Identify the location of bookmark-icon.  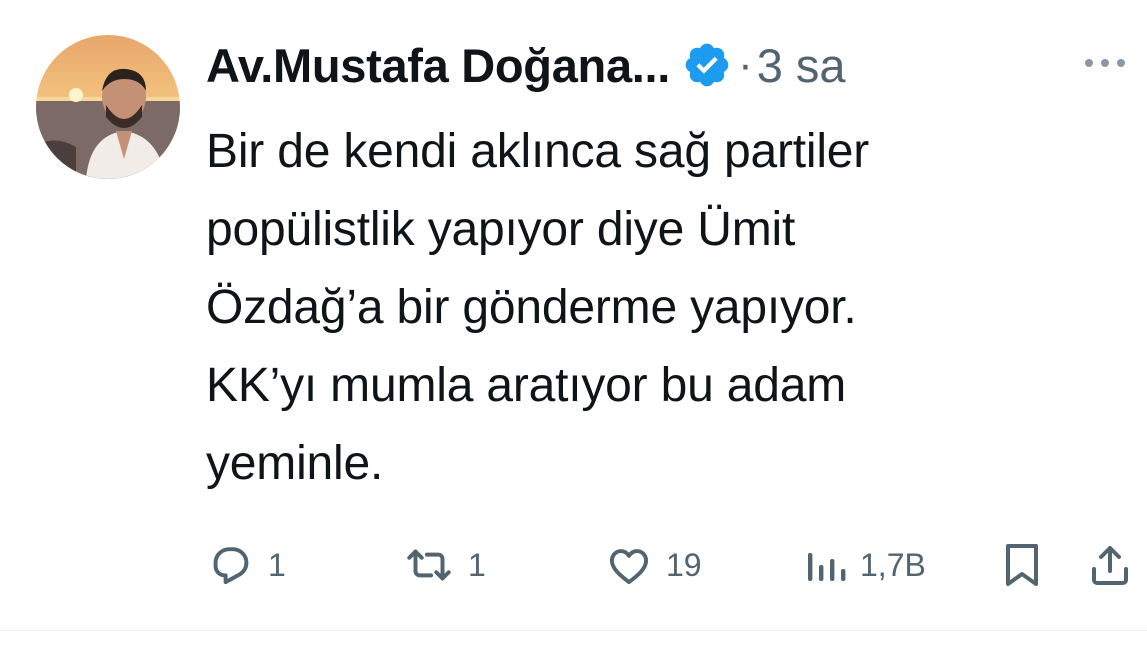
(1022, 565).